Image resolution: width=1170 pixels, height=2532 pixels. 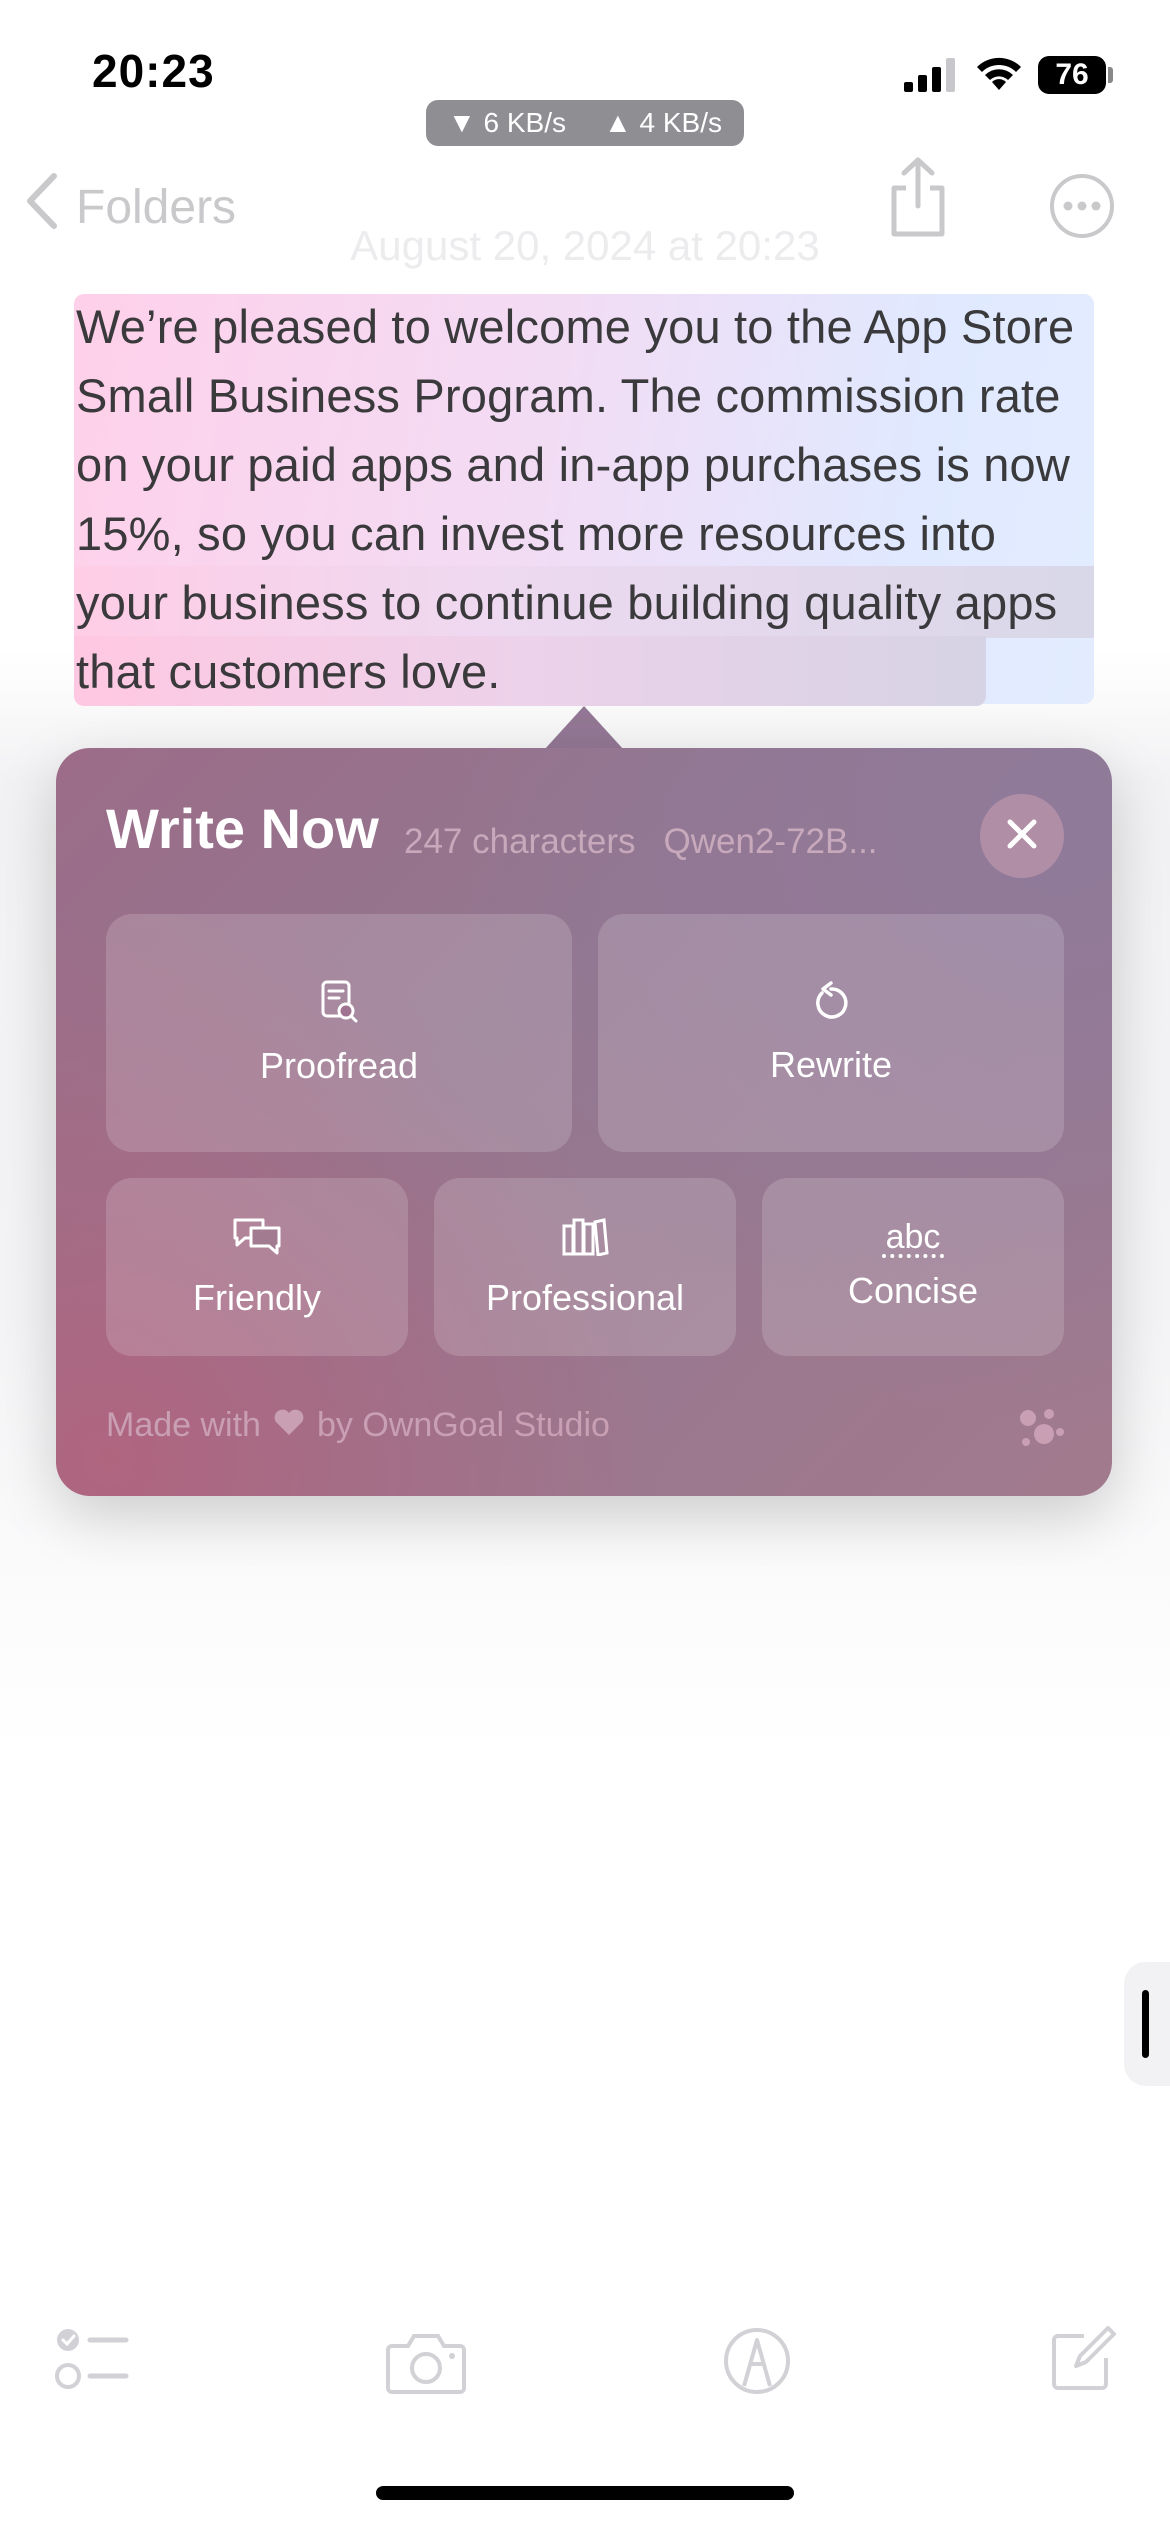 What do you see at coordinates (913, 1290) in the screenshot?
I see `concise-label: Concise` at bounding box center [913, 1290].